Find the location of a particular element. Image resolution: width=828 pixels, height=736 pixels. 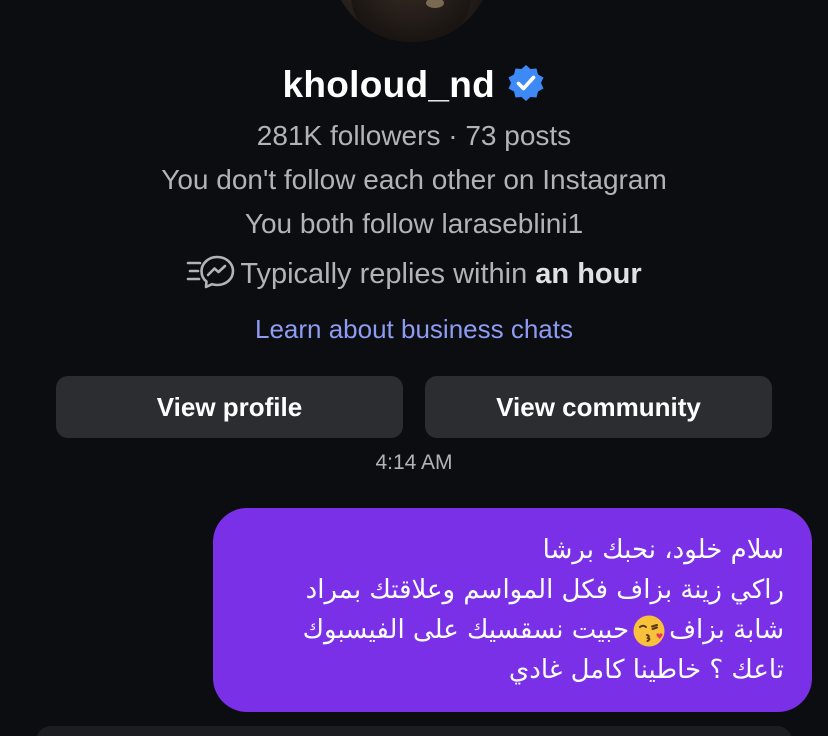

follow-status: You don't follow each other on Instagram is located at coordinates (414, 179).